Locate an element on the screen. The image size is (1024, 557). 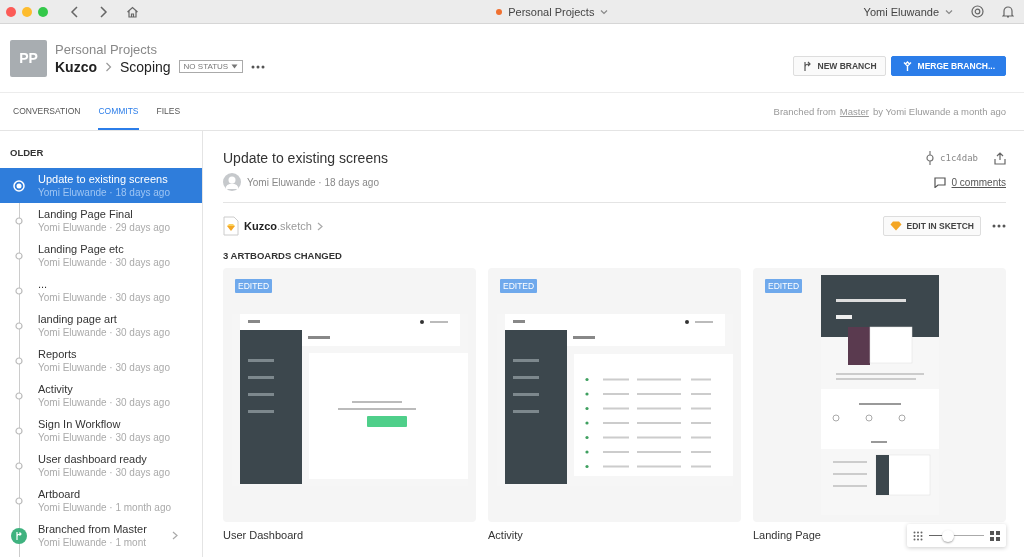
commit-heading: Update to existing screens is located at coordinates (305, 158).